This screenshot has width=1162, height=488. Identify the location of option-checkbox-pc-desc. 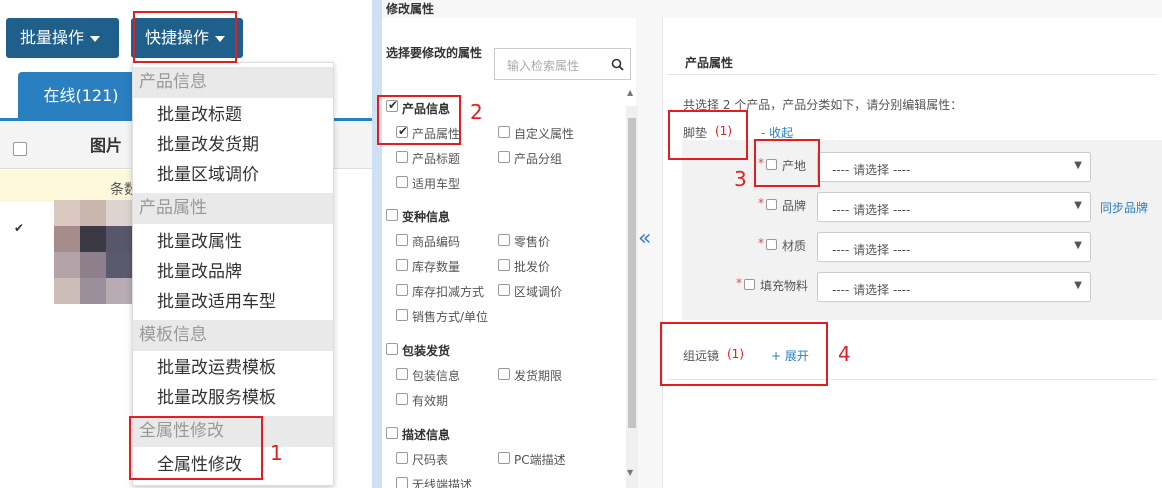
(504, 458).